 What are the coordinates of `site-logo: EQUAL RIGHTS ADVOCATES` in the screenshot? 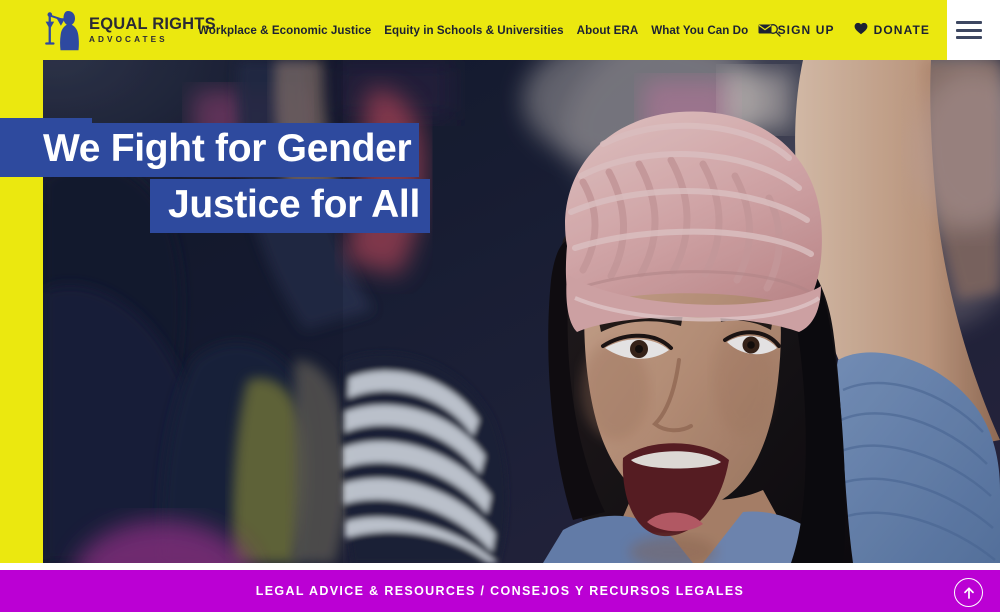 It's located at (130, 30).